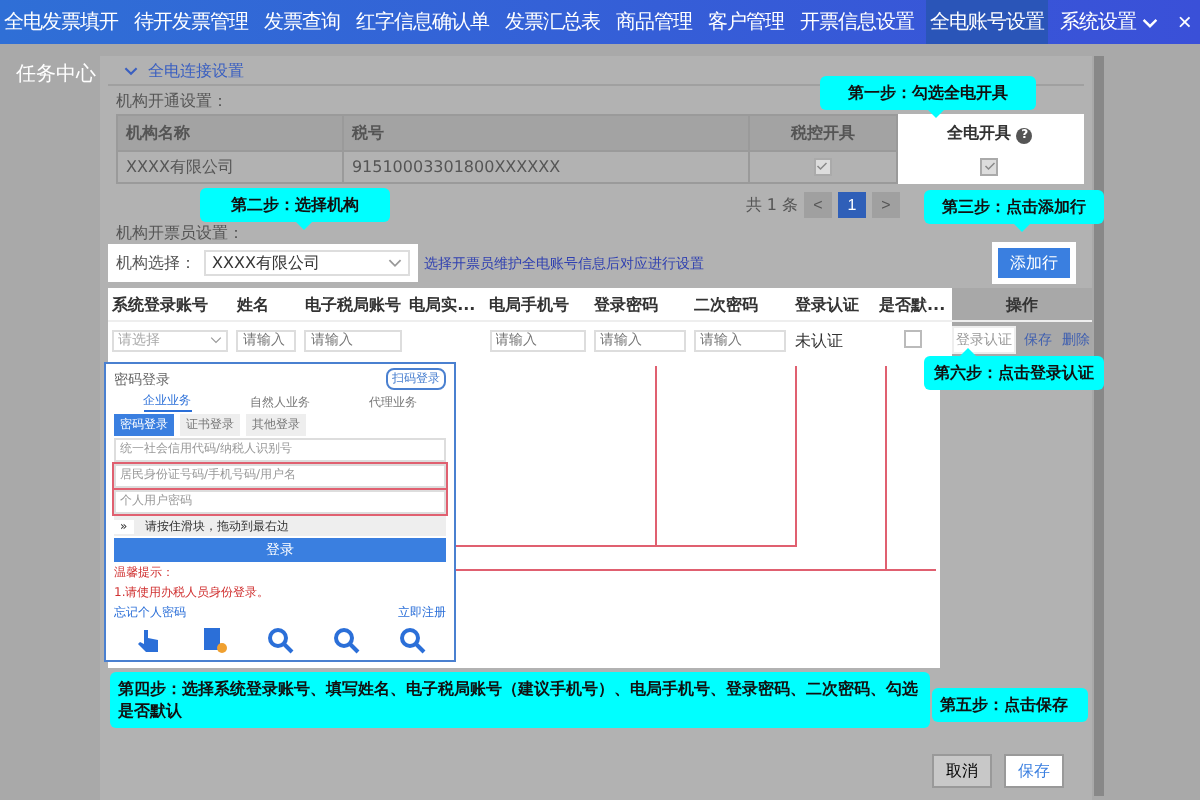  I want to click on total-count: 共 1 条, so click(771, 205).